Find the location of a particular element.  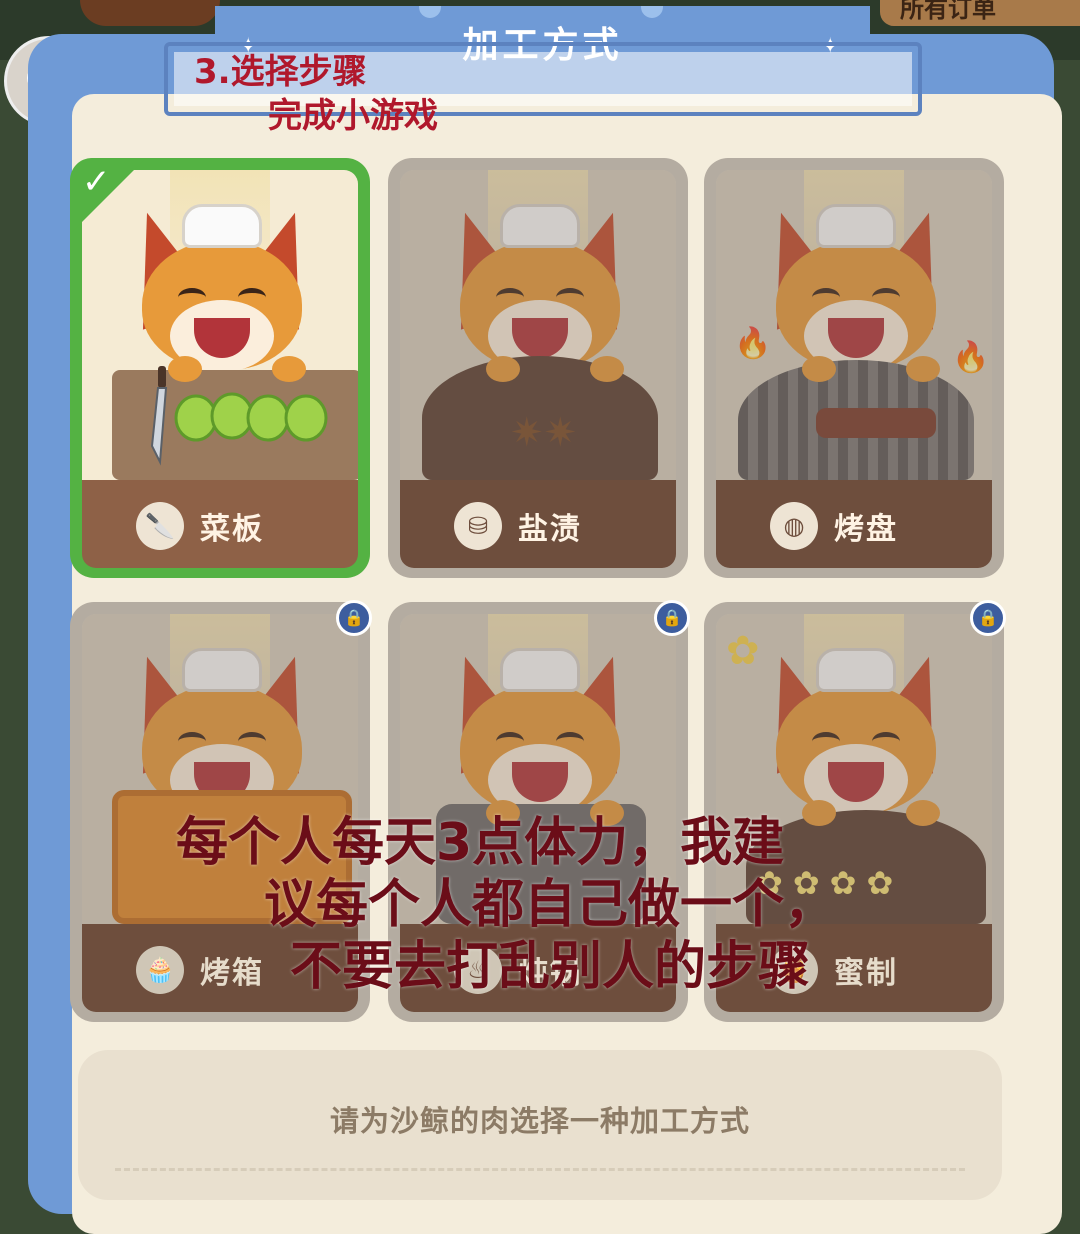

selection-prompt: 请为沙鲸的肉选择一种加工方式 is located at coordinates (539, 1121).